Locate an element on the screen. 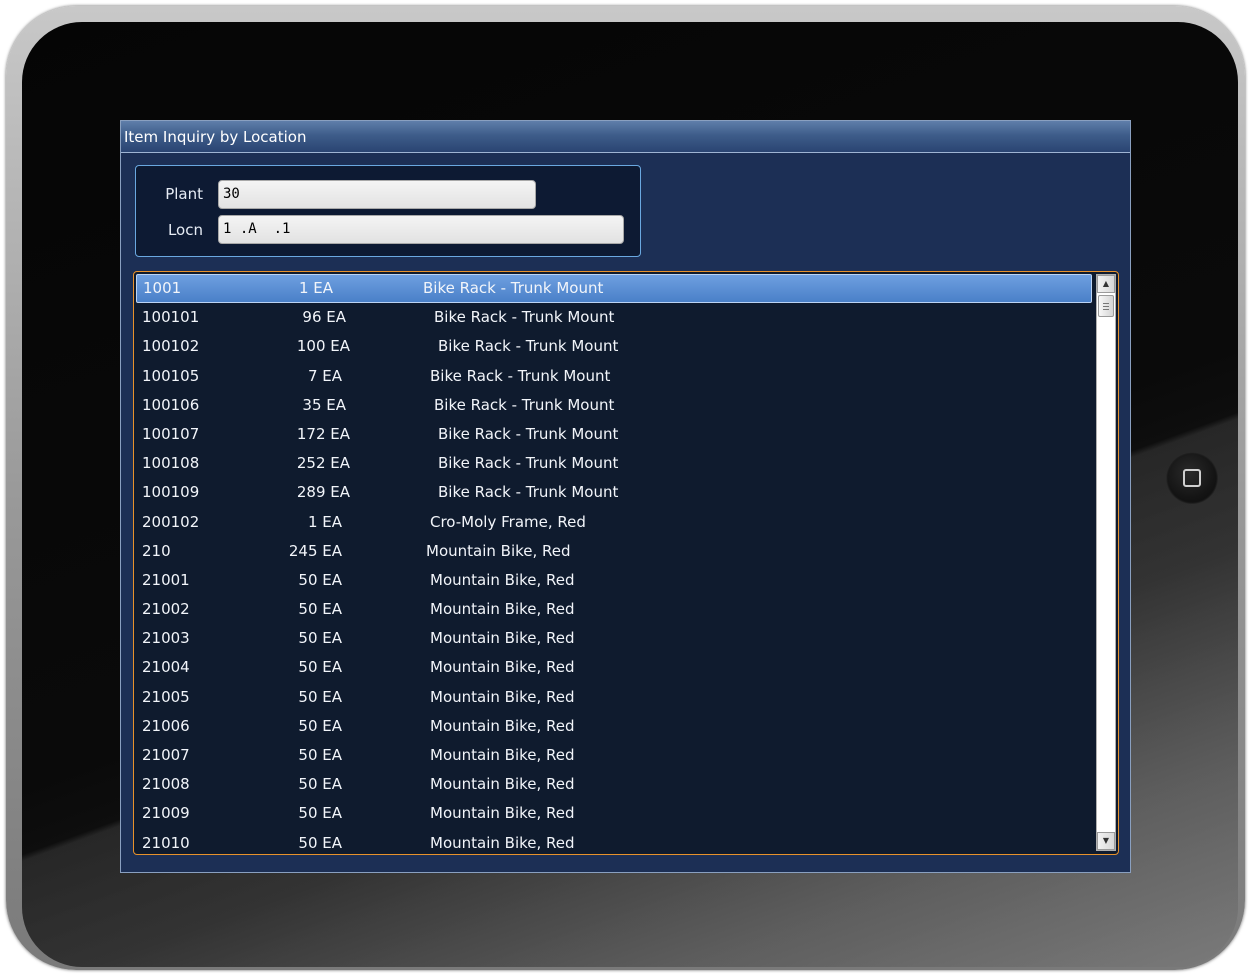  list-row: 200102 1 EA Cro-Moly Frame, Red is located at coordinates (614, 522).